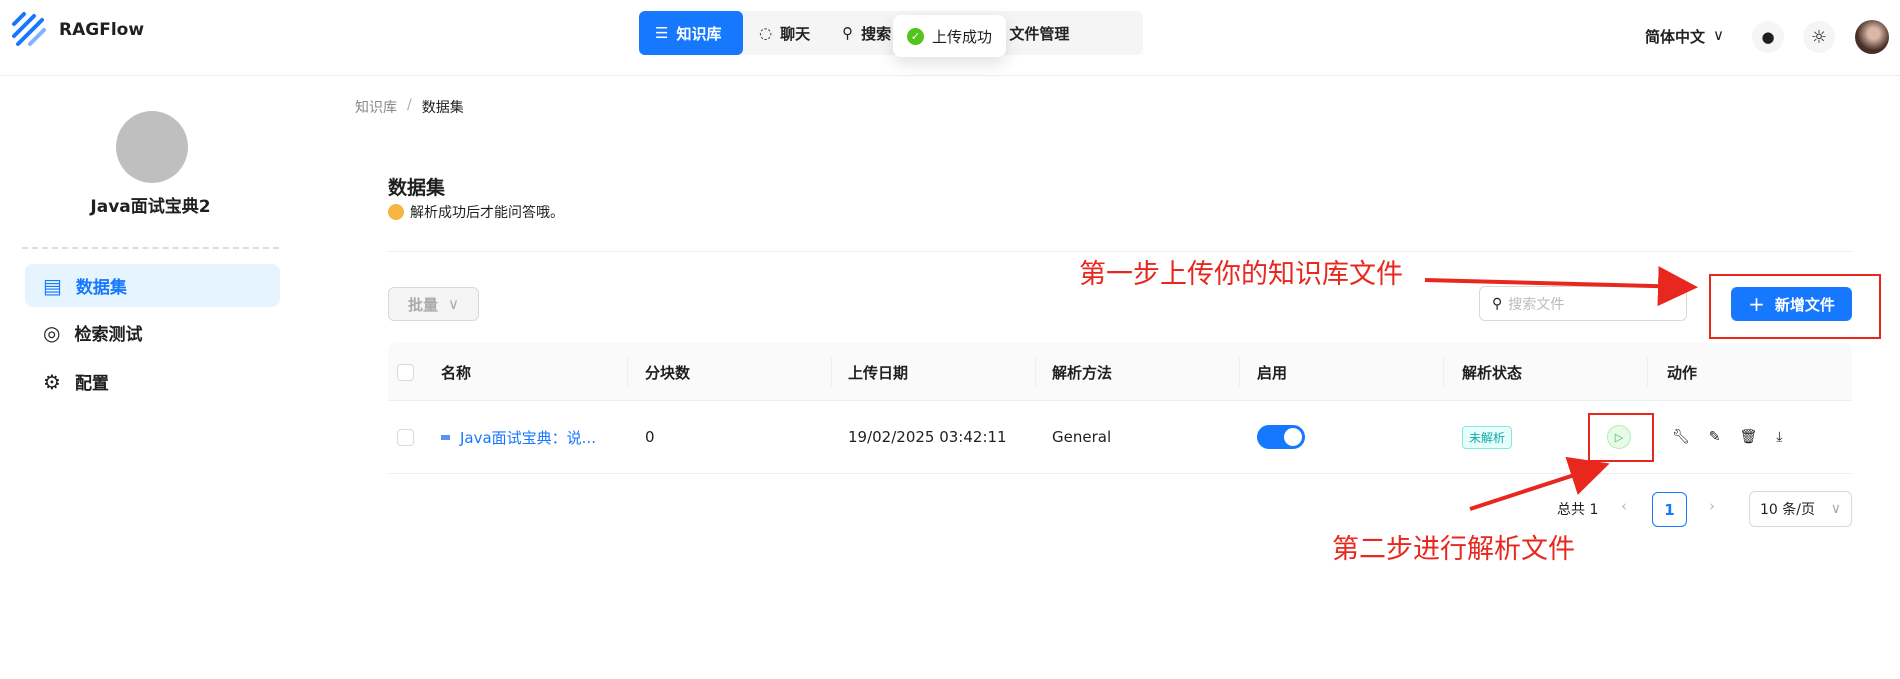 This screenshot has width=1900, height=679. What do you see at coordinates (1539, 483) in the screenshot?
I see `arrow-step2` at bounding box center [1539, 483].